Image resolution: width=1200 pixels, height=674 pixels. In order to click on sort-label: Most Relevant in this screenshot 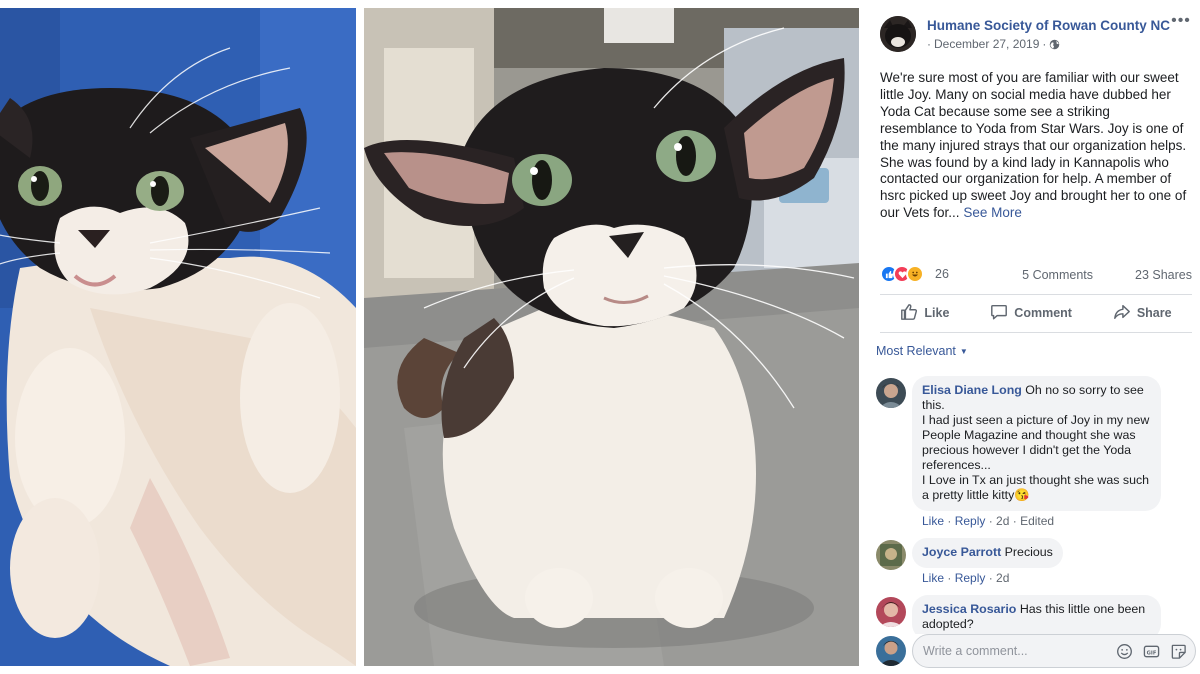, I will do `click(916, 351)`.